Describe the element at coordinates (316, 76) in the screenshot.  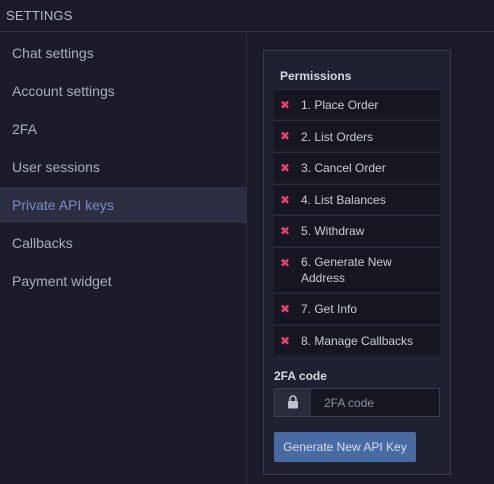
I see `permissions-heading: Permissions` at that location.